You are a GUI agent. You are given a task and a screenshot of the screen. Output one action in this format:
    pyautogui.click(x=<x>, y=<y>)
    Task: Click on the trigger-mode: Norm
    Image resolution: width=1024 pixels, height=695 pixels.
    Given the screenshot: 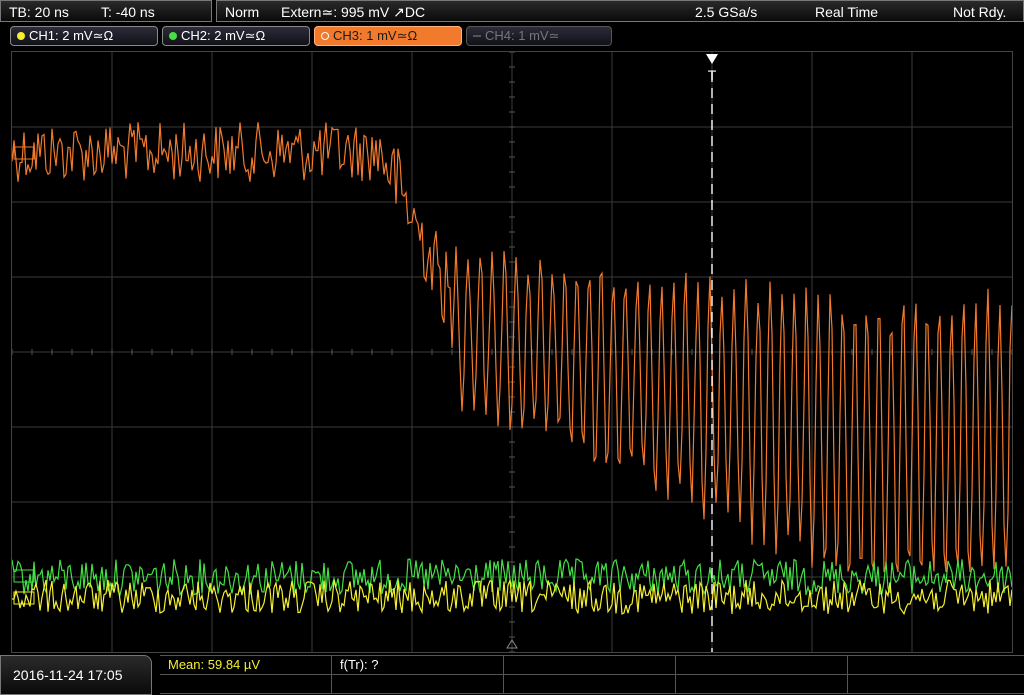 What is the action you would take?
    pyautogui.click(x=242, y=12)
    